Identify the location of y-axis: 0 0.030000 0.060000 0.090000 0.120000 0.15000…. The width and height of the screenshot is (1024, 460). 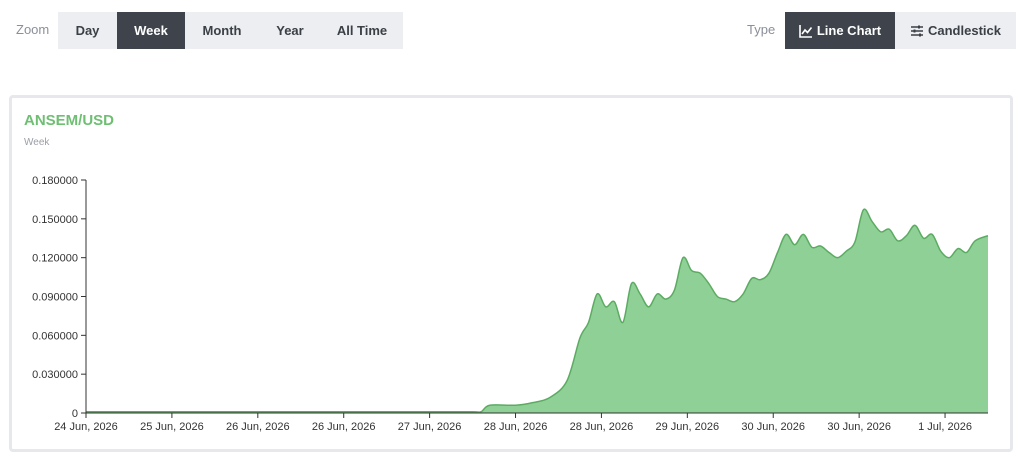
(59, 297).